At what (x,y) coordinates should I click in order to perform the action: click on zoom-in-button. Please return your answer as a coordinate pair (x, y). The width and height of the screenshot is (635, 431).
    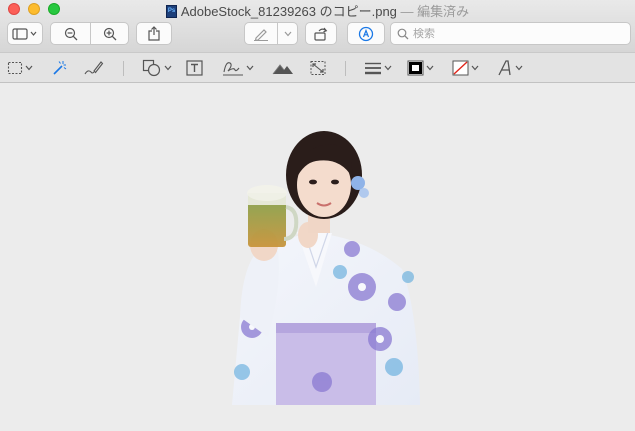
    Looking at the image, I should click on (110, 33).